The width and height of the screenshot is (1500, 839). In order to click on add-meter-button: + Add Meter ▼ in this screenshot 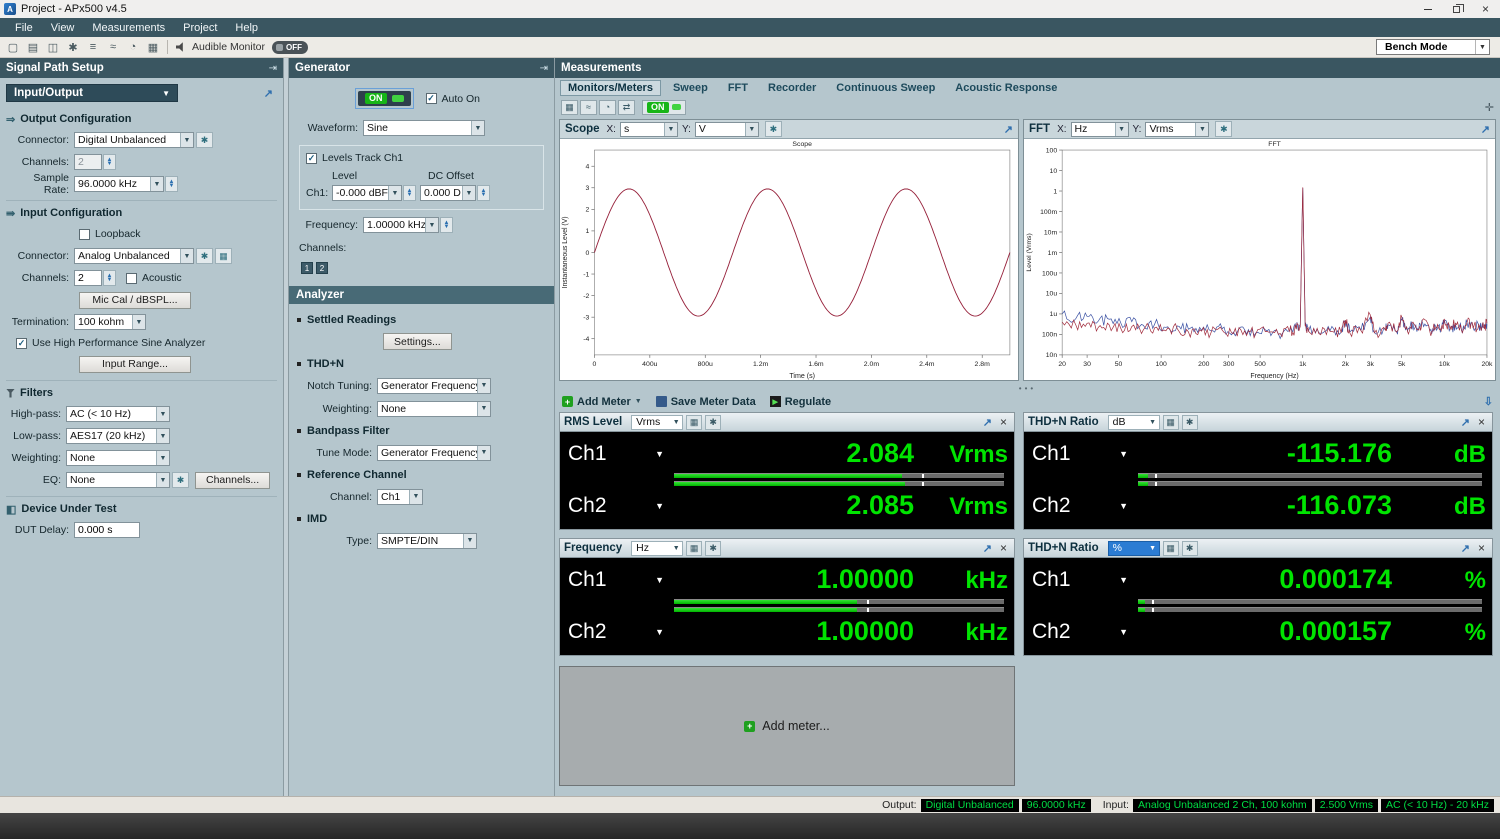, I will do `click(602, 402)`.